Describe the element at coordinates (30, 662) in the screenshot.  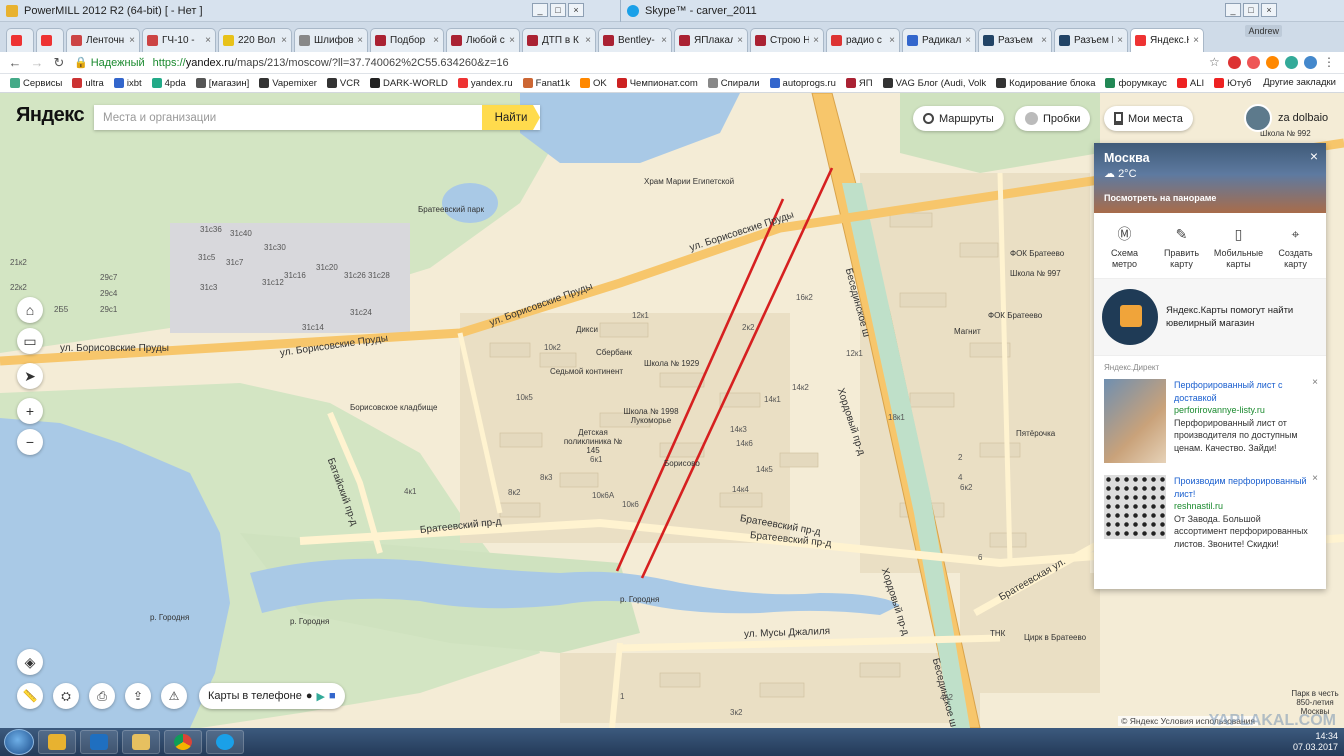
I see `layers-icon: ◈` at that location.